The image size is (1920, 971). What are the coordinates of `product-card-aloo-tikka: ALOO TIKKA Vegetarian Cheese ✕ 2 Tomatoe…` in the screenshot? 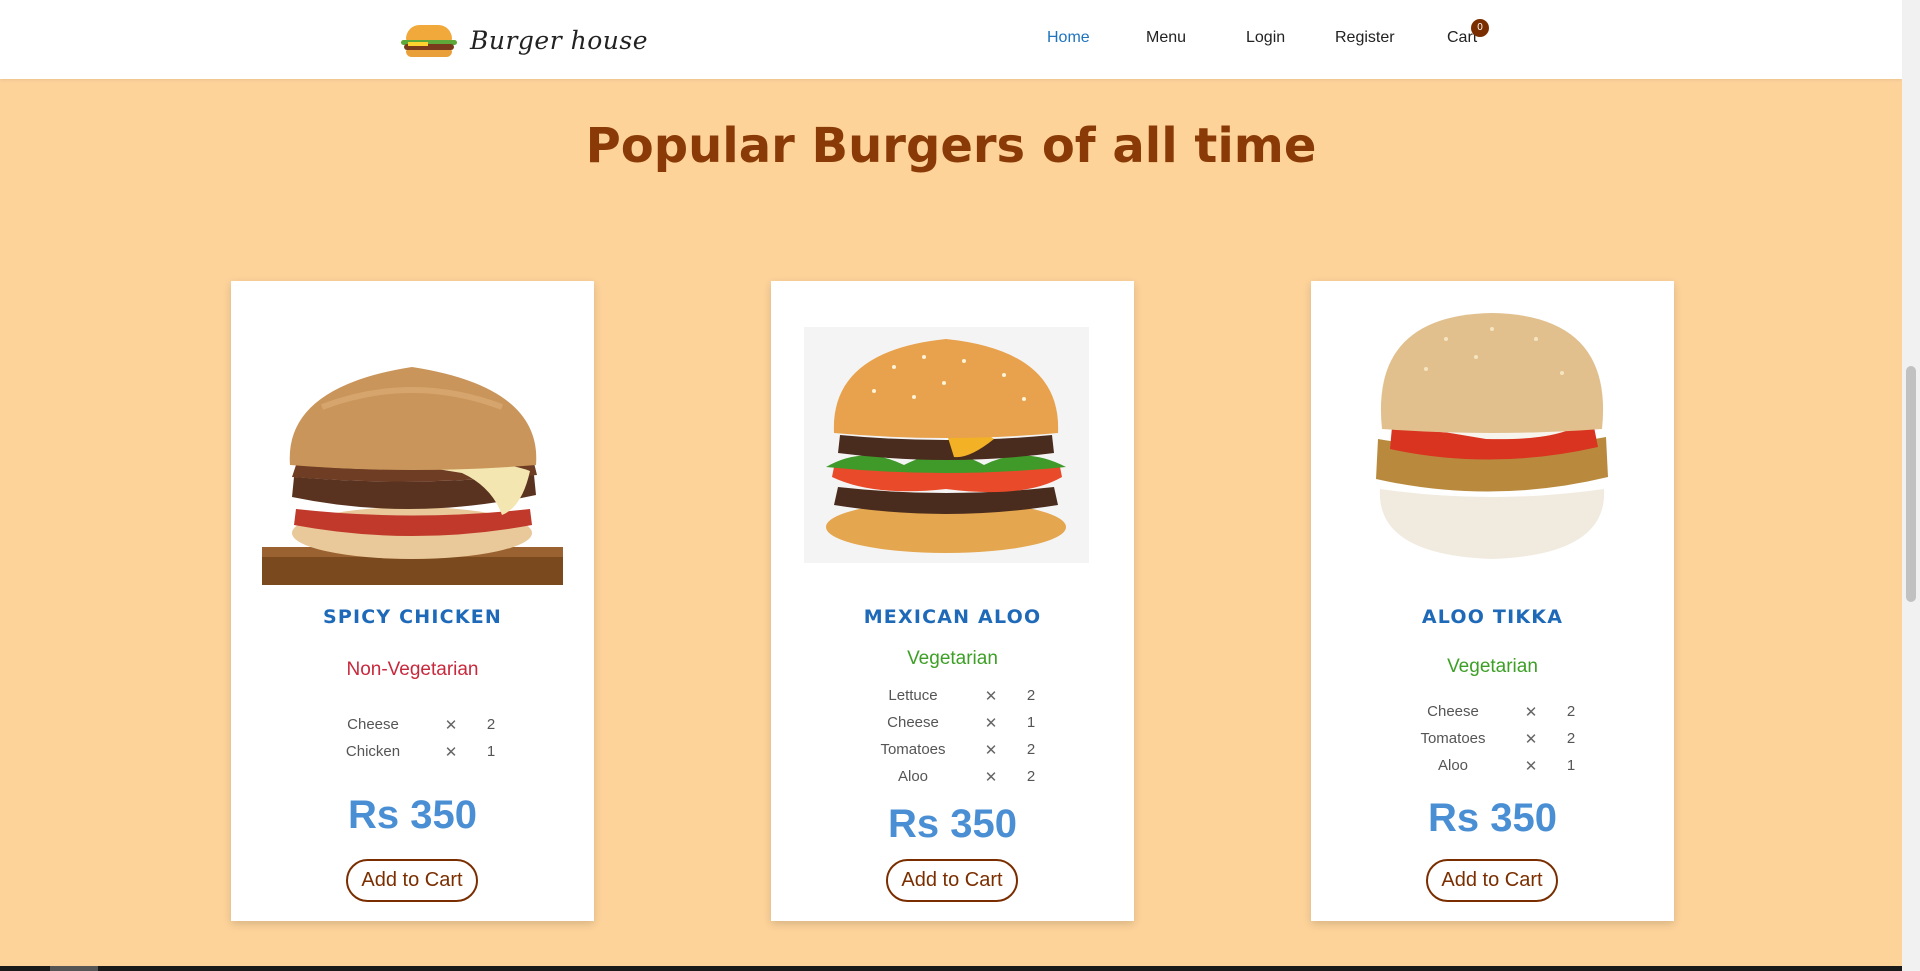 It's located at (1492, 601).